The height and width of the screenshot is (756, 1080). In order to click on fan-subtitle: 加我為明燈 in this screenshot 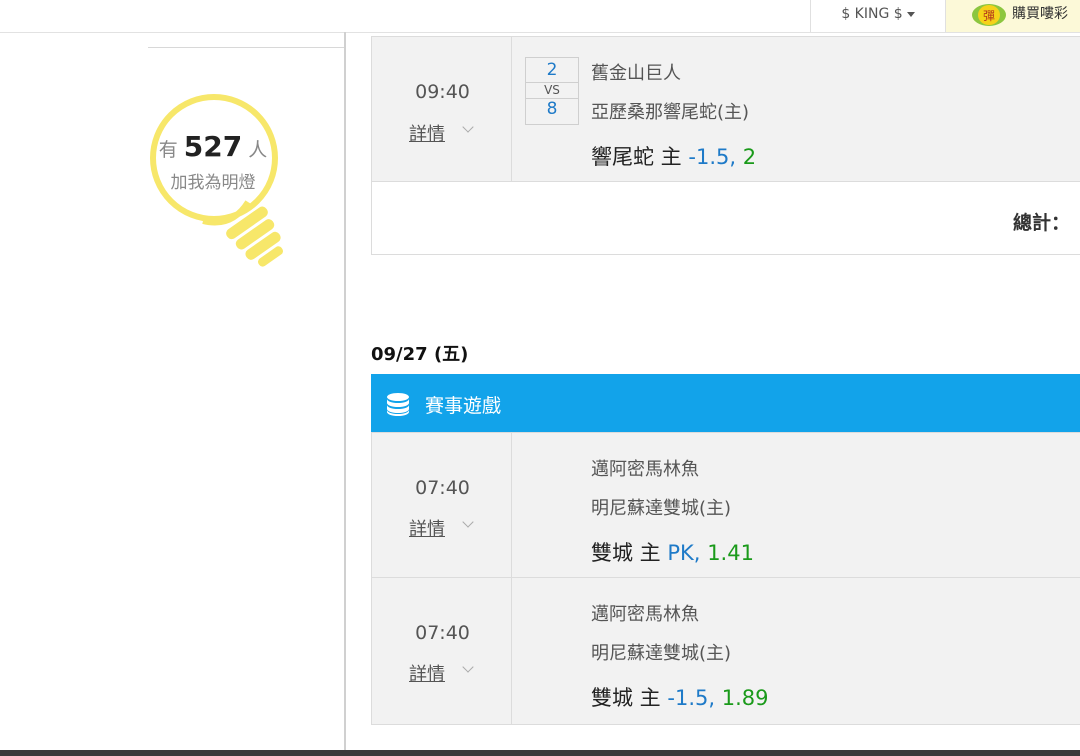, I will do `click(213, 183)`.